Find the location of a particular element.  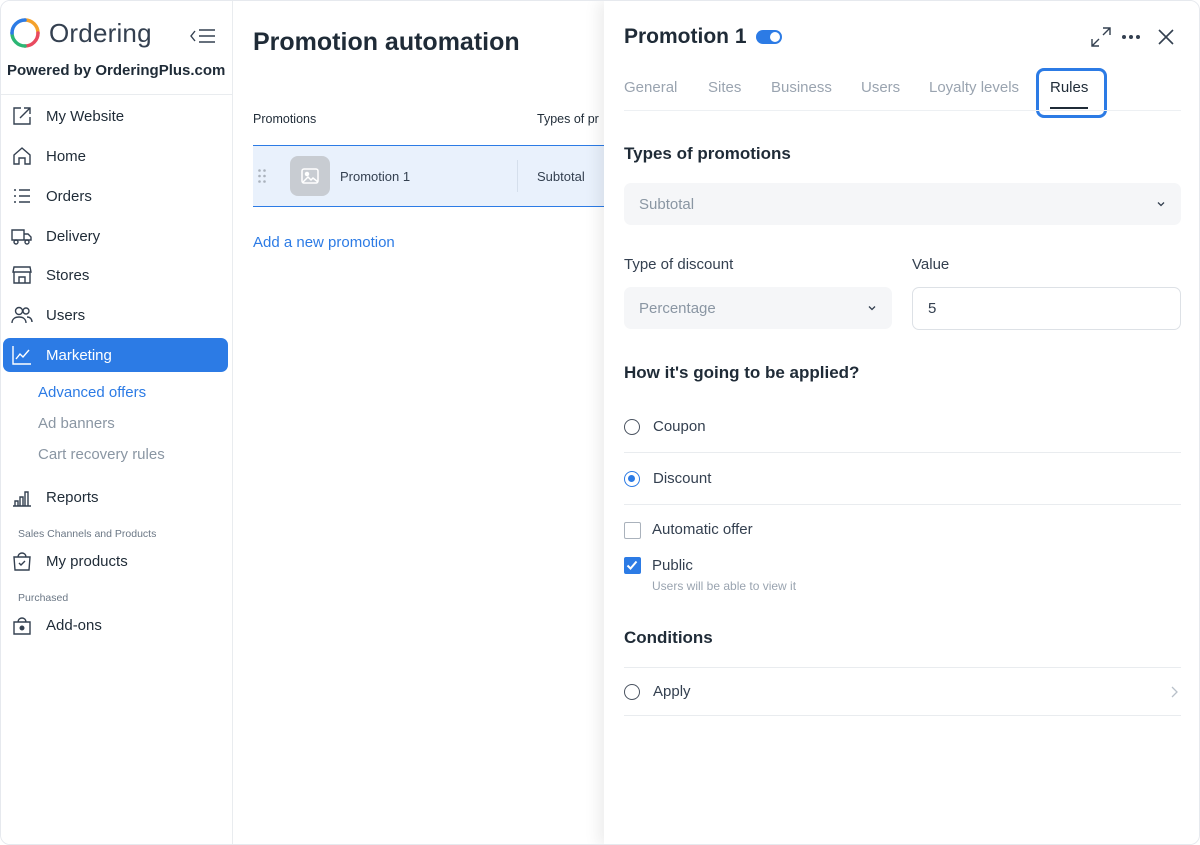

column-header-types: Types of pr is located at coordinates (568, 119).